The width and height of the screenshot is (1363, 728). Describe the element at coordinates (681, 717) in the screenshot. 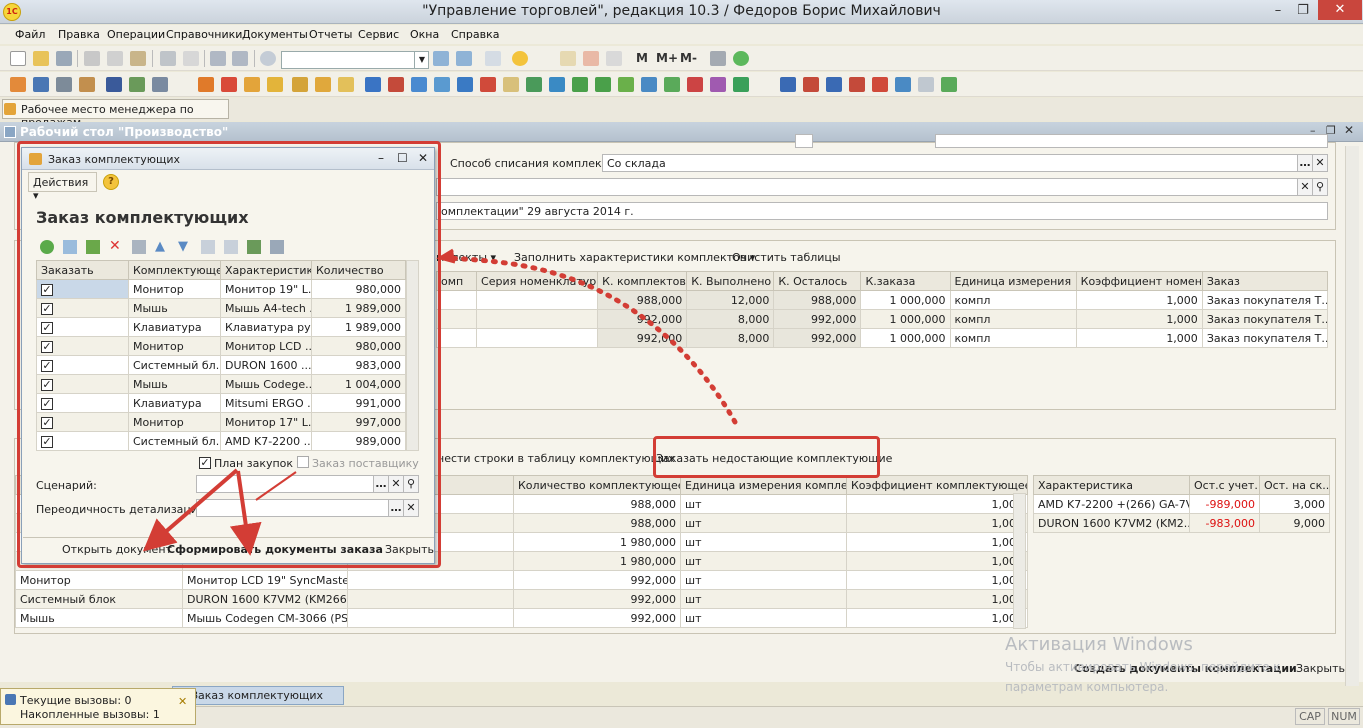

I see `status-bar` at that location.